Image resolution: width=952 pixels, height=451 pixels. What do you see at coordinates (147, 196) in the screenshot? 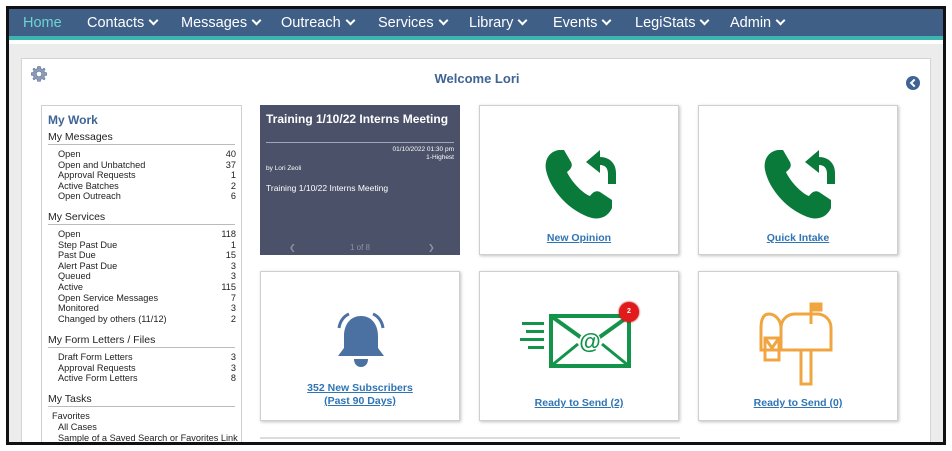
I see `list-item: Open Outreach 6` at bounding box center [147, 196].